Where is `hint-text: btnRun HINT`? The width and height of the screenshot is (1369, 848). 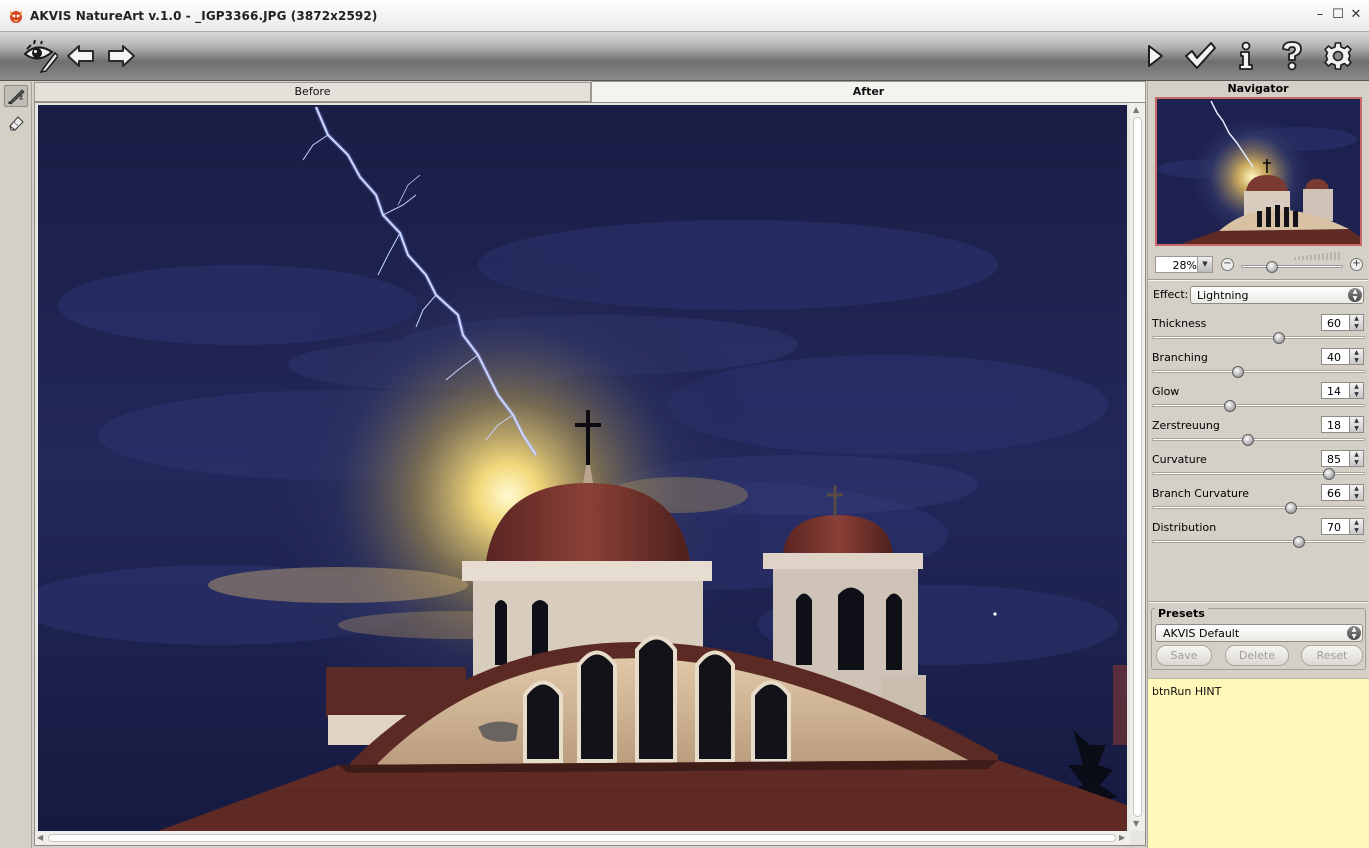 hint-text: btnRun HINT is located at coordinates (1187, 691).